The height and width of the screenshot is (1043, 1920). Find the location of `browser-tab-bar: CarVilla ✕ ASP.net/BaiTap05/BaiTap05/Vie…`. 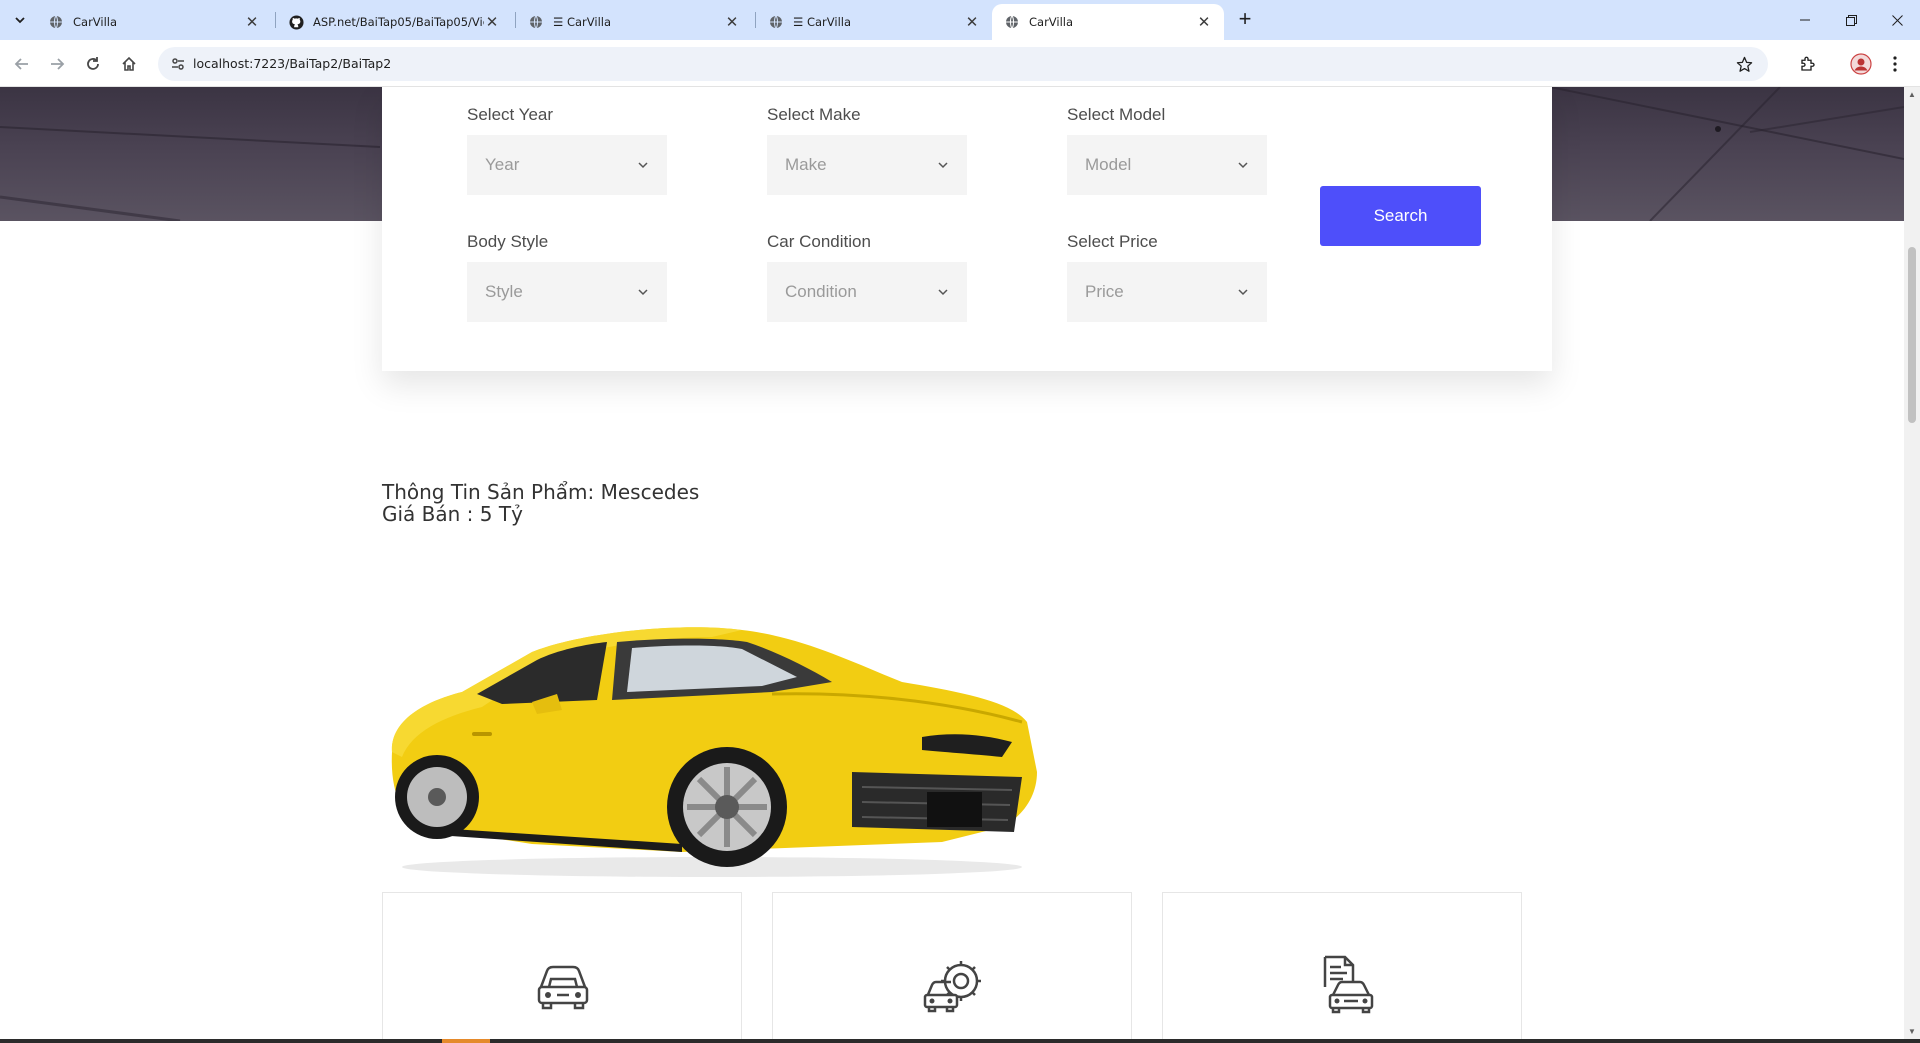

browser-tab-bar: CarVilla ✕ ASP.net/BaiTap05/BaiTap05/Vie… is located at coordinates (960, 20).